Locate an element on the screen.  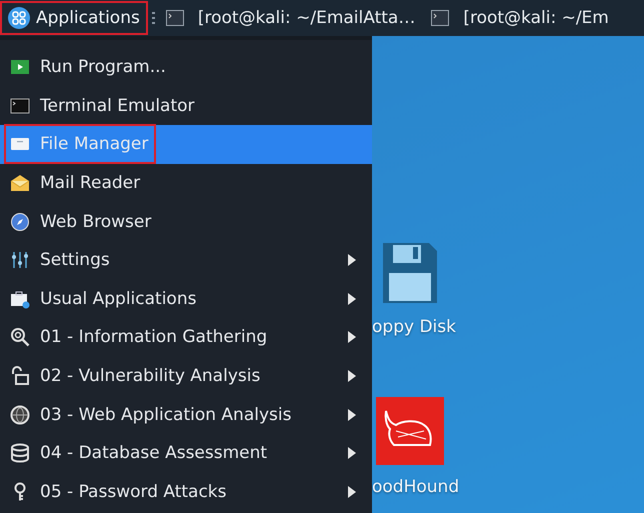
menu-item: 03 - Web Application Analysis is located at coordinates (186, 414).